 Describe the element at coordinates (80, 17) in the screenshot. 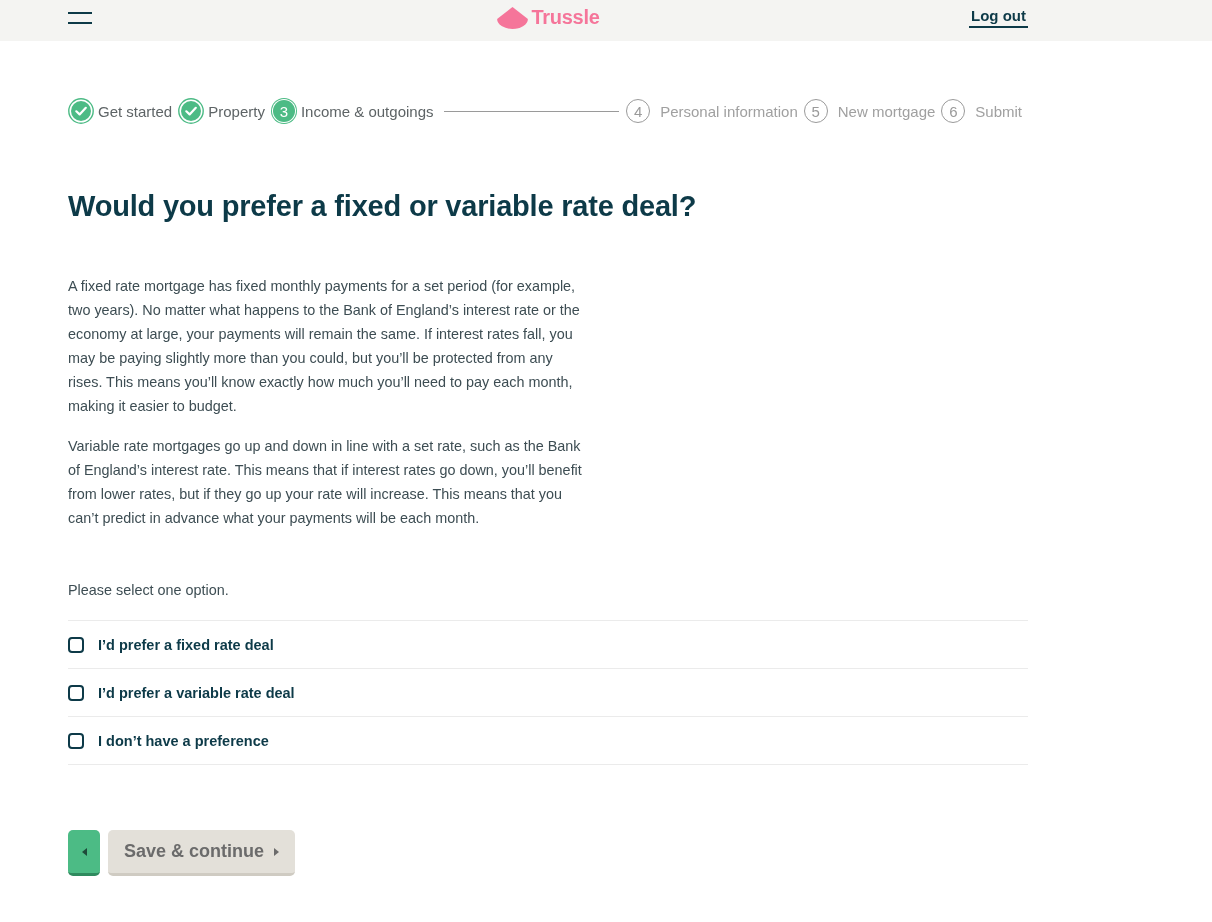

I see `menu-icon` at that location.